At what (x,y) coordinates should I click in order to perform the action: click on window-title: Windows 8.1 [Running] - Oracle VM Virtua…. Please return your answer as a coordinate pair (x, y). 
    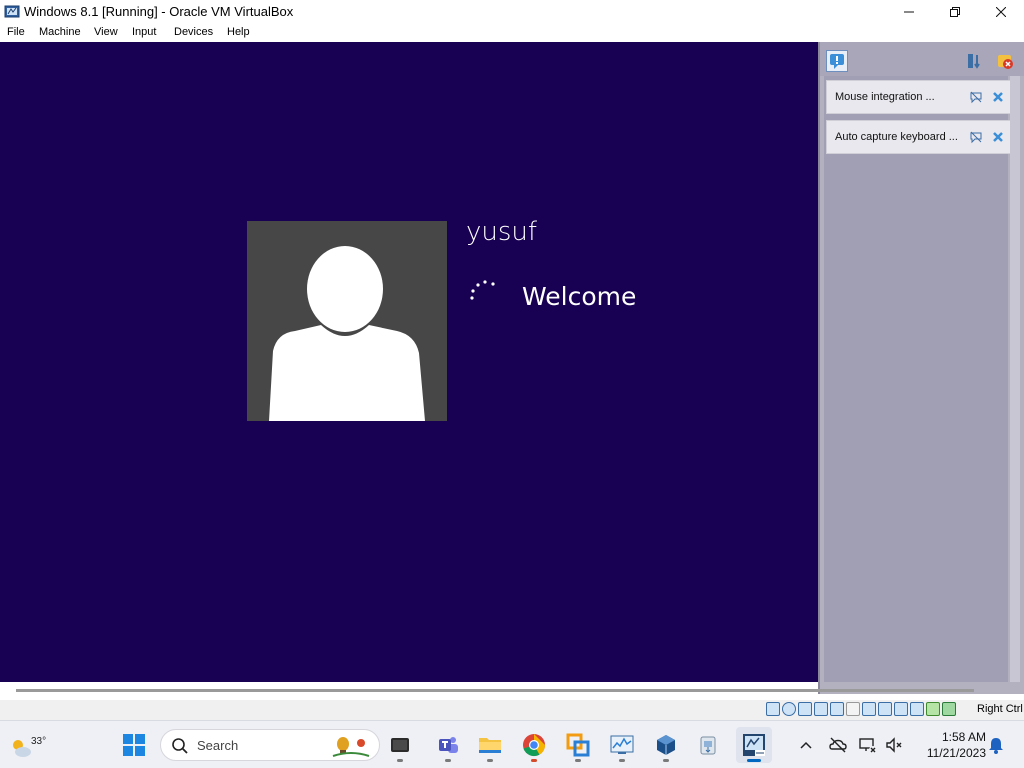
    Looking at the image, I should click on (159, 11).